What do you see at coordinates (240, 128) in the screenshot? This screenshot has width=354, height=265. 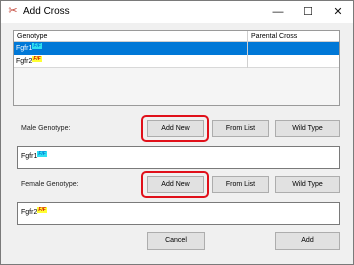 I see `male-from-list-button: From List` at bounding box center [240, 128].